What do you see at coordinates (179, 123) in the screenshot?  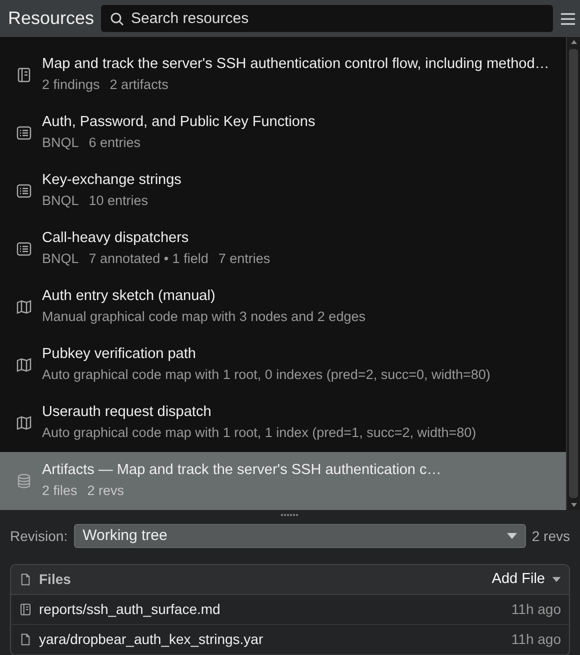 I see `item-title: Auth, Password, and Public Key Functions` at bounding box center [179, 123].